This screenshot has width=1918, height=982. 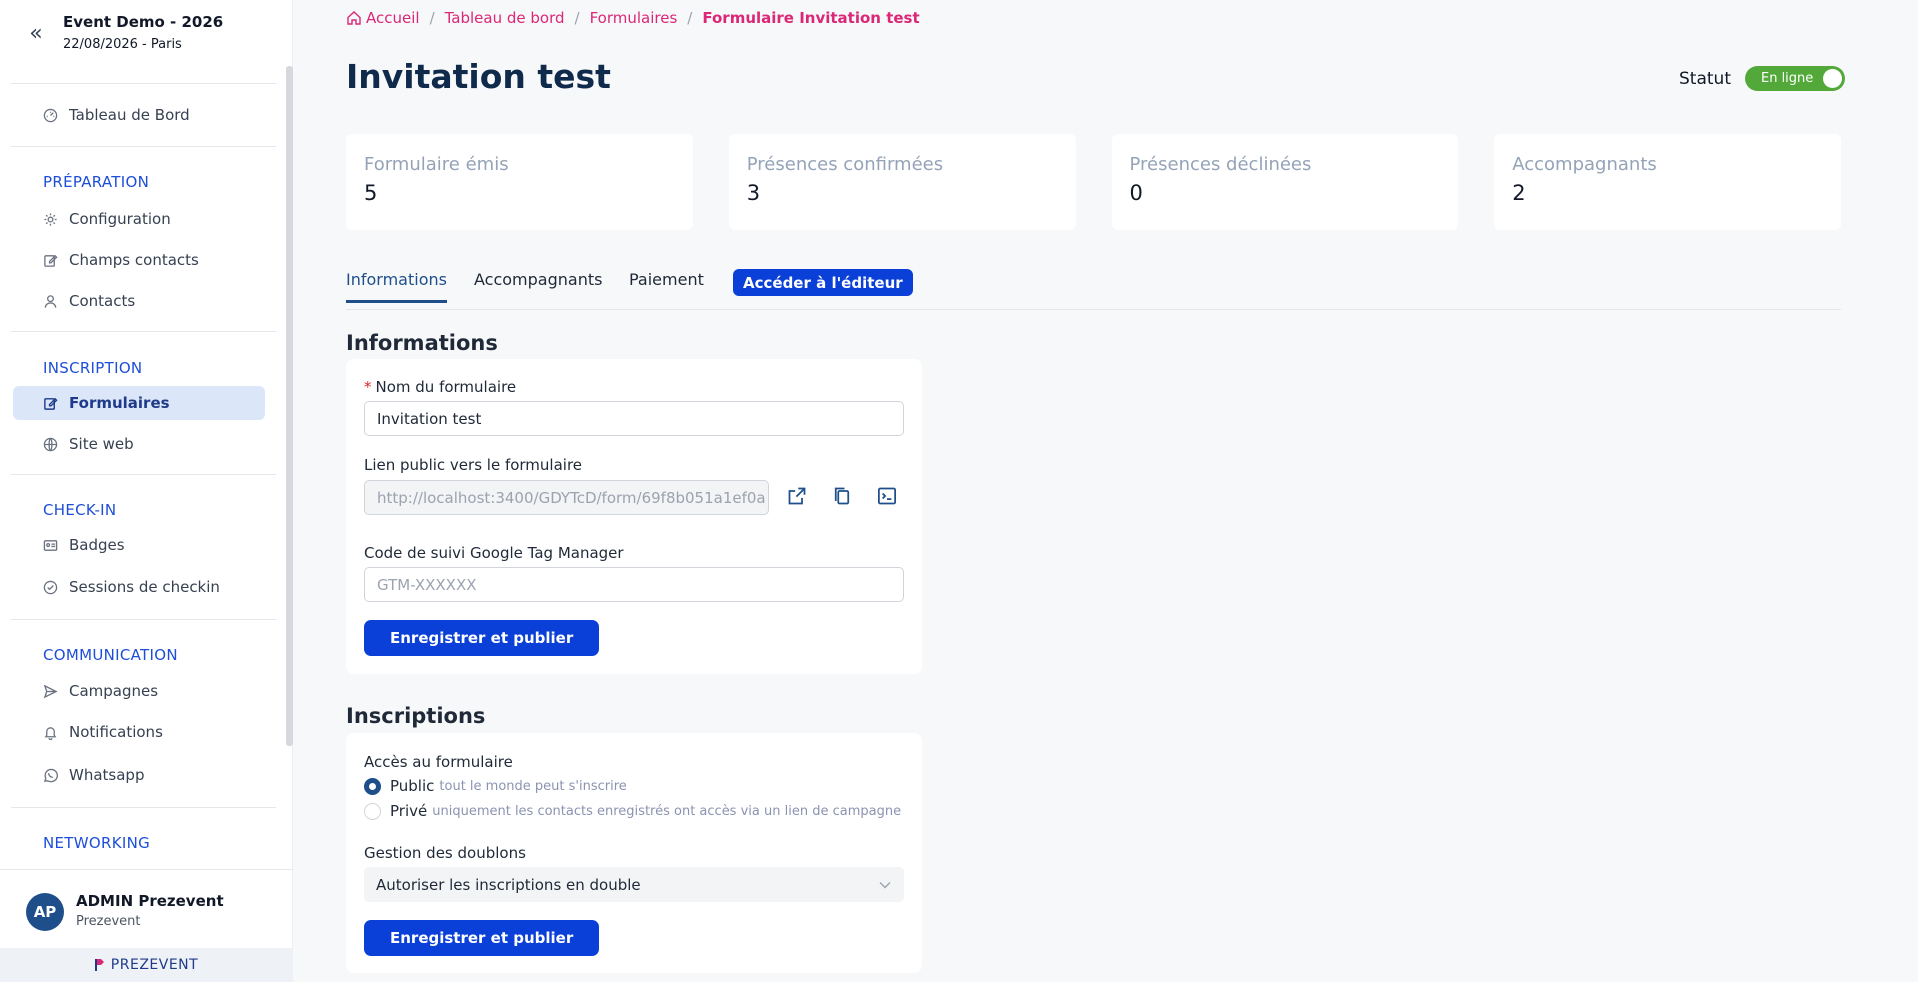 What do you see at coordinates (473, 465) in the screenshot?
I see `public-link-label: Lien public vers le formulaire` at bounding box center [473, 465].